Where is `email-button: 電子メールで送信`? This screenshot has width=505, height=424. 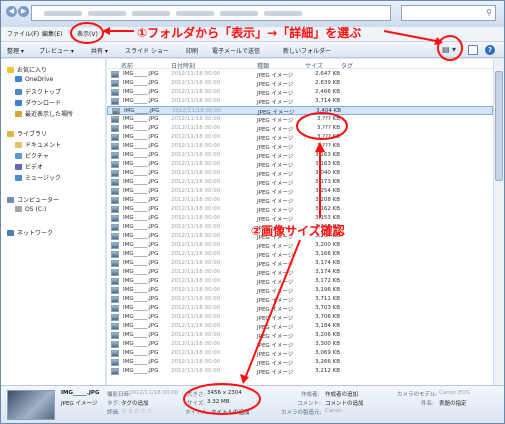 email-button: 電子メールで送信 is located at coordinates (236, 50).